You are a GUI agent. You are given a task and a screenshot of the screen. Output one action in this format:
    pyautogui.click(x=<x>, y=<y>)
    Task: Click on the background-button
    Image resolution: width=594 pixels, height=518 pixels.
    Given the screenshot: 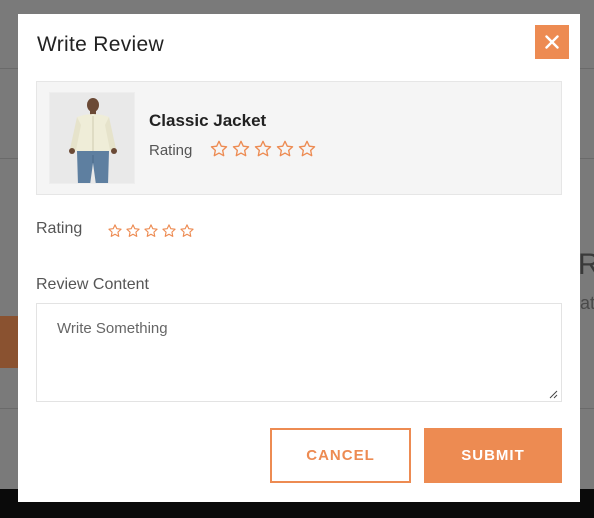 What is the action you would take?
    pyautogui.click(x=9, y=342)
    